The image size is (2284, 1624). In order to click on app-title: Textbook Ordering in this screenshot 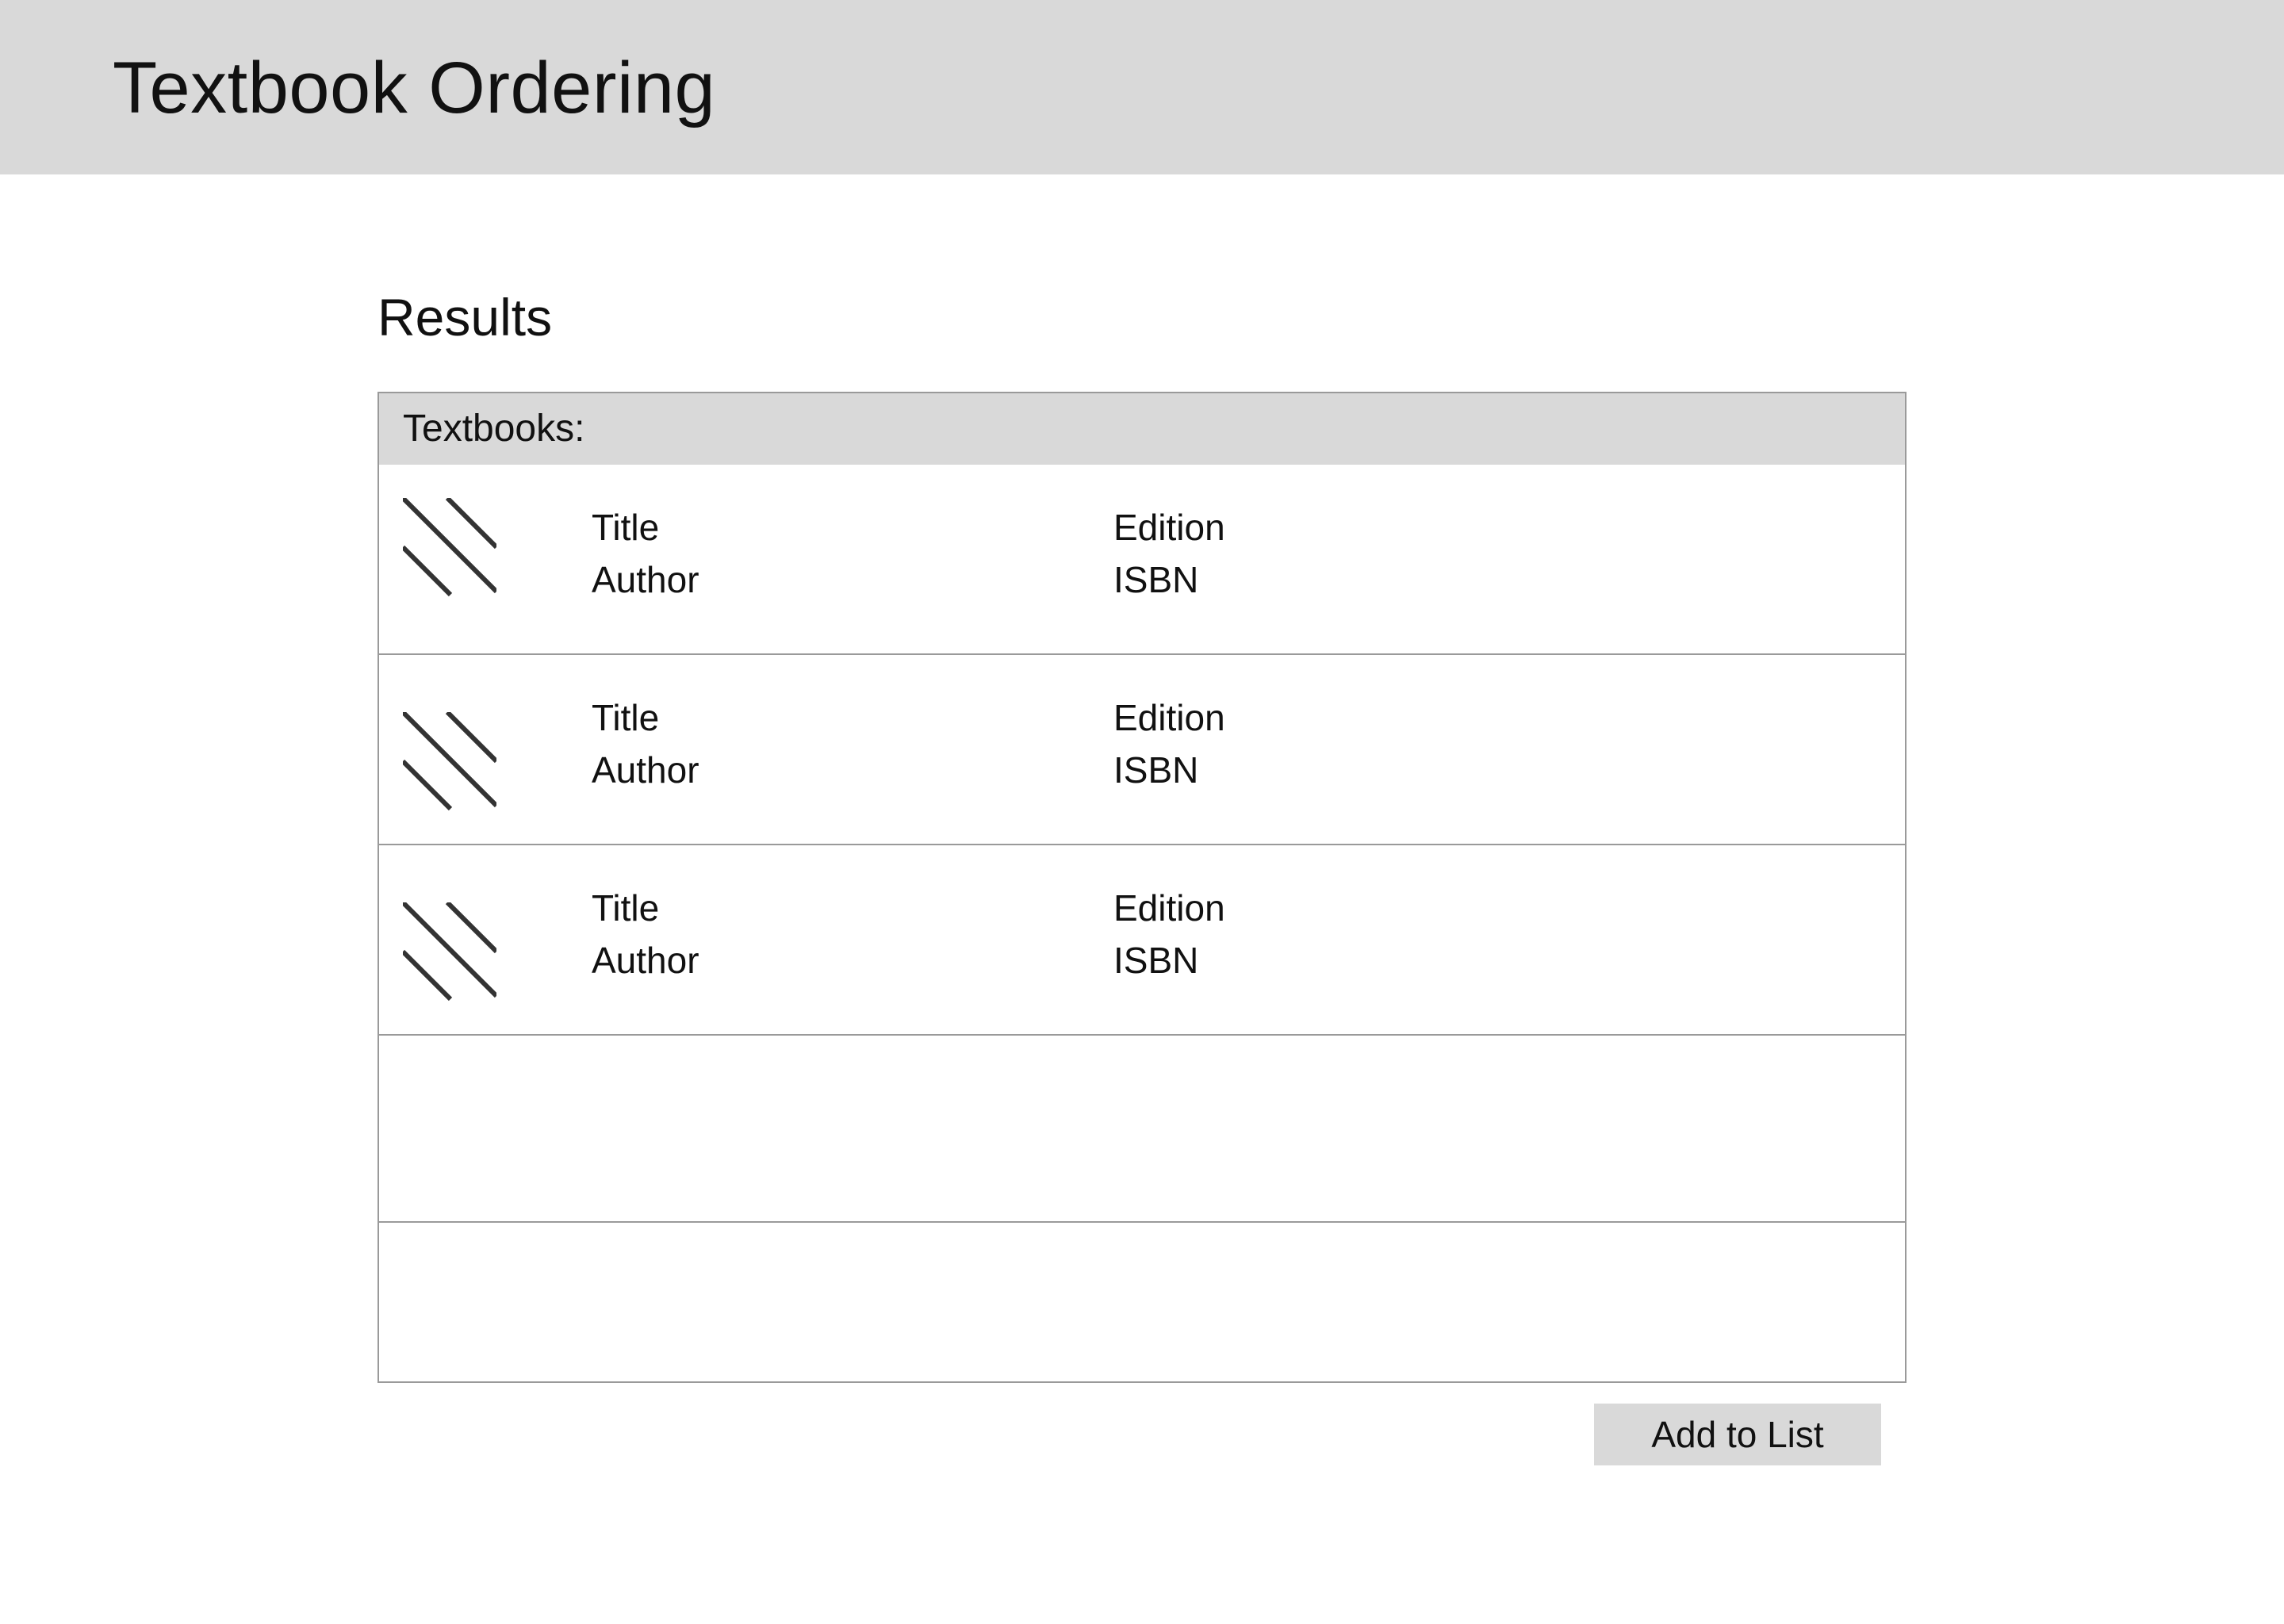, I will do `click(414, 88)`.